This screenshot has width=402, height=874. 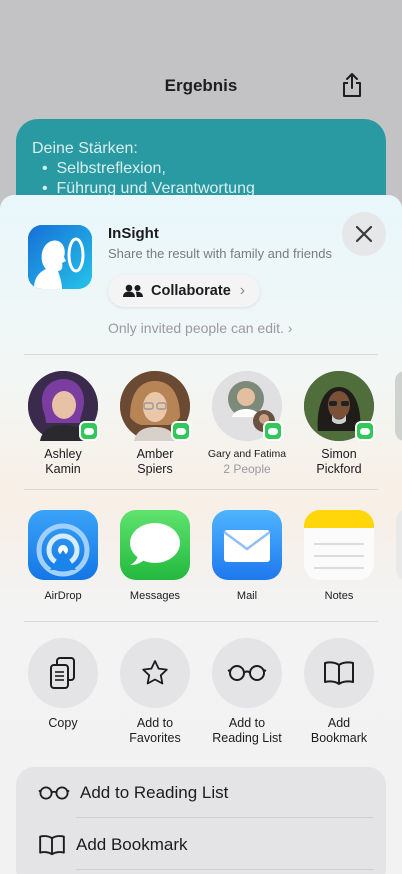 I want to click on copy-button: Copy, so click(x=63, y=684).